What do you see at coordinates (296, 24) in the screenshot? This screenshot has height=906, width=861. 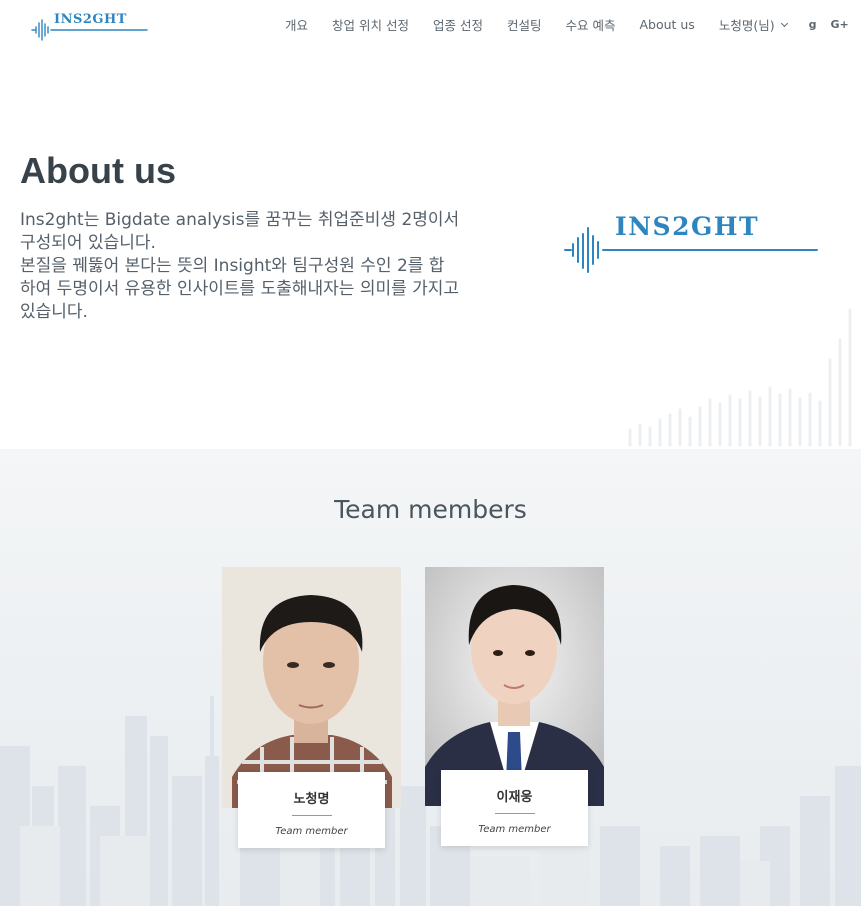 I see `nav-item-overview: 개요` at bounding box center [296, 24].